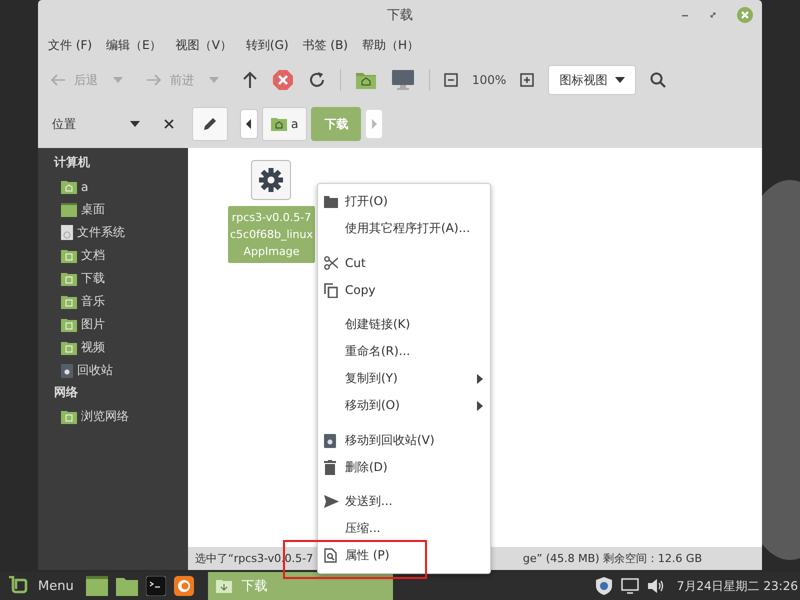 The image size is (800, 600). I want to click on sidebar-section-title: 计算机, so click(71, 162).